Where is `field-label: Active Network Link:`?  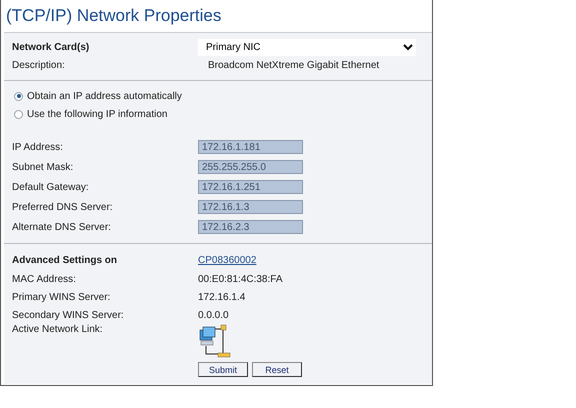 field-label: Active Network Link: is located at coordinates (58, 329).